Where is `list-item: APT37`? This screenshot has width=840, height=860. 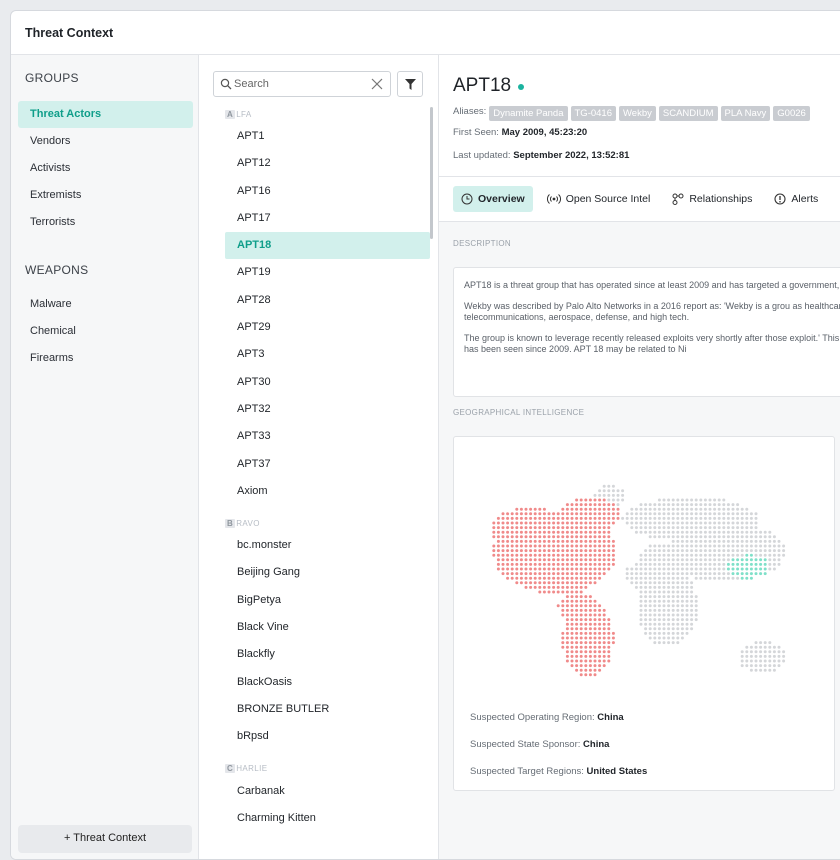
list-item: APT37 is located at coordinates (327, 464).